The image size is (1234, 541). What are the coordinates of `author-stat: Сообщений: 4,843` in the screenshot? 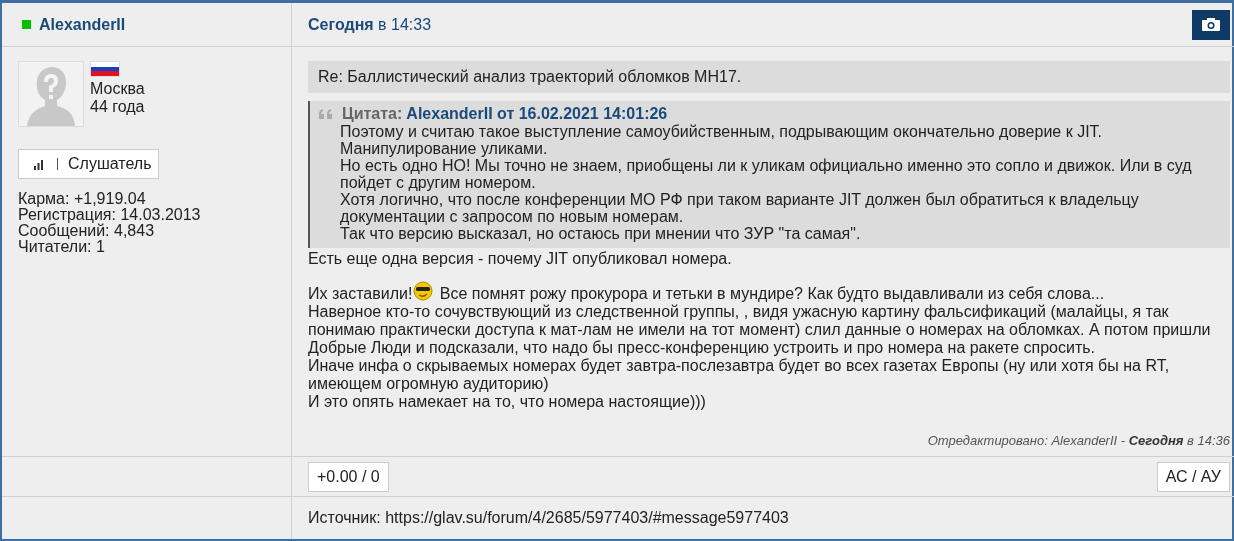 It's located at (87, 231).